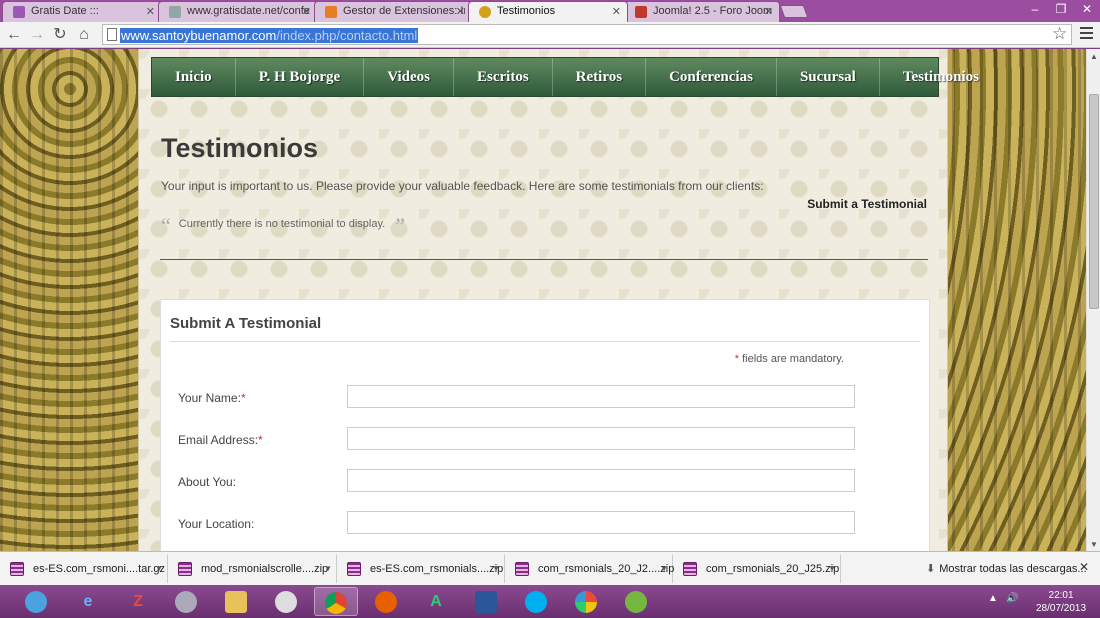 The height and width of the screenshot is (618, 1100). Describe the element at coordinates (757, 569) in the screenshot. I see `download-item: com_rsmonials_20_J25.zip ▼` at that location.